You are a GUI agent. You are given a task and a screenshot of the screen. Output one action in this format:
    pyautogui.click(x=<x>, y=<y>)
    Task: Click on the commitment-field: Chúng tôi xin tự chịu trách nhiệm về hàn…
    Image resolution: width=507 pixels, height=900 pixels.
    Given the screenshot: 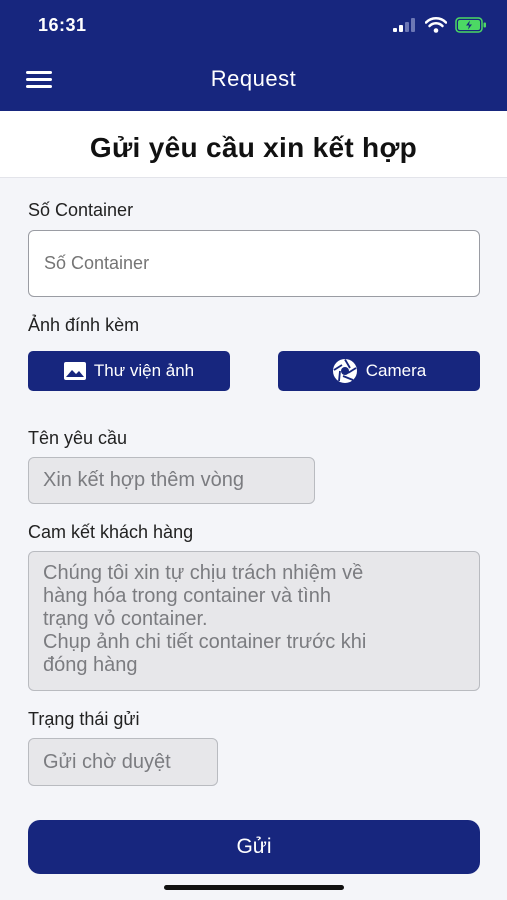 What is the action you would take?
    pyautogui.click(x=254, y=621)
    